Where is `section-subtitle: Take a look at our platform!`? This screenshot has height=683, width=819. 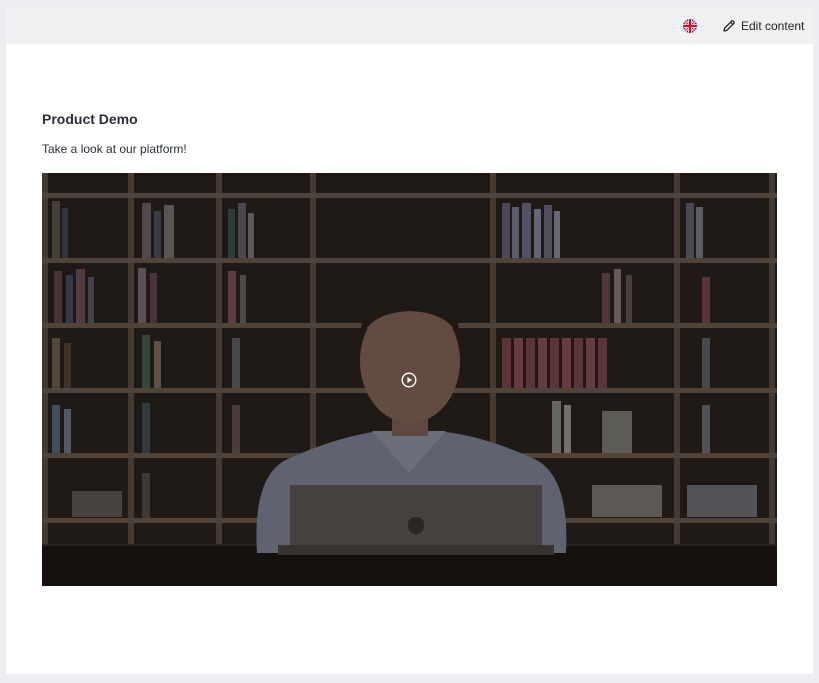
section-subtitle: Take a look at our platform! is located at coordinates (114, 149).